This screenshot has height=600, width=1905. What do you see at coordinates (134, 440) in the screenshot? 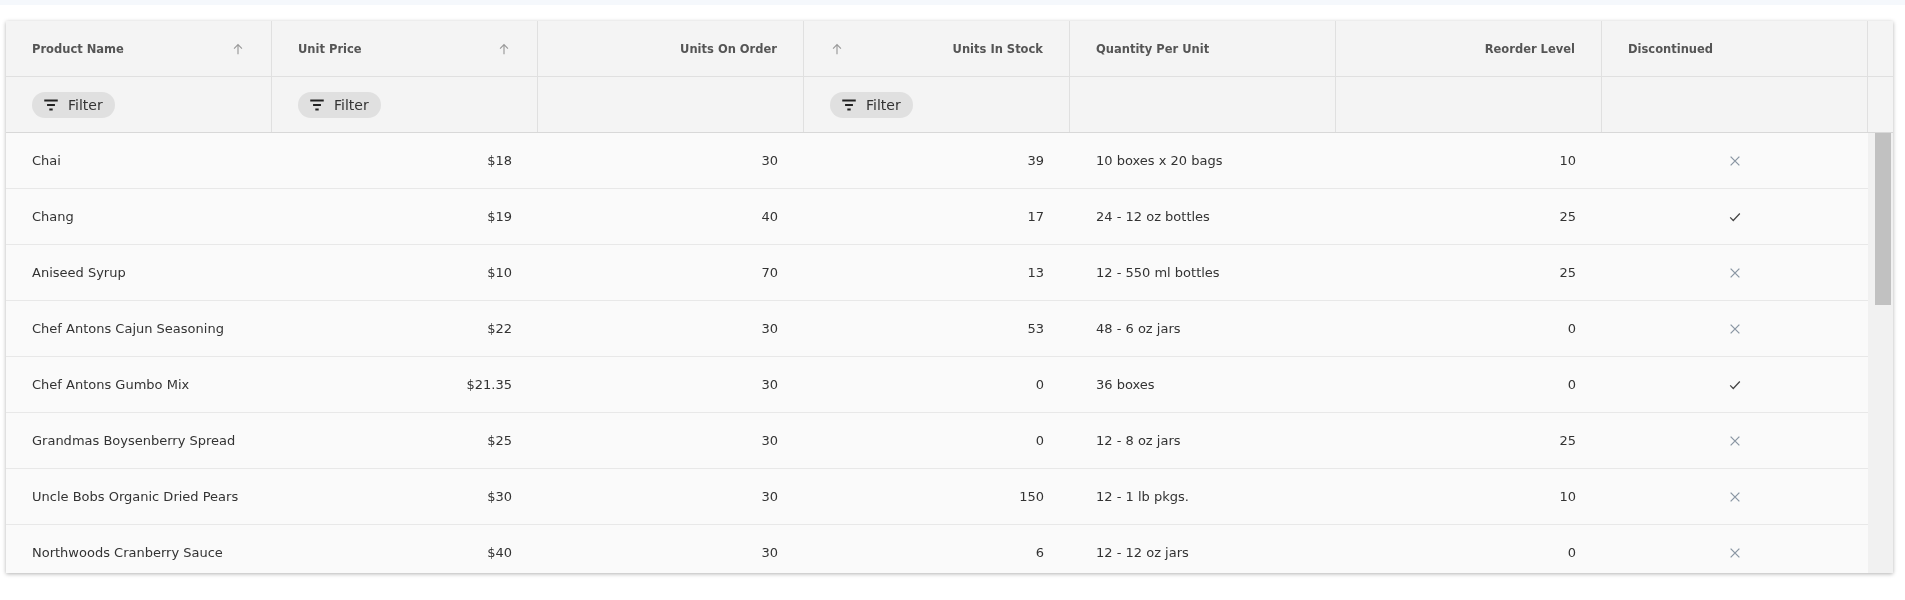
I see `table-cell: Grandmas Boysenberry Spread` at bounding box center [134, 440].